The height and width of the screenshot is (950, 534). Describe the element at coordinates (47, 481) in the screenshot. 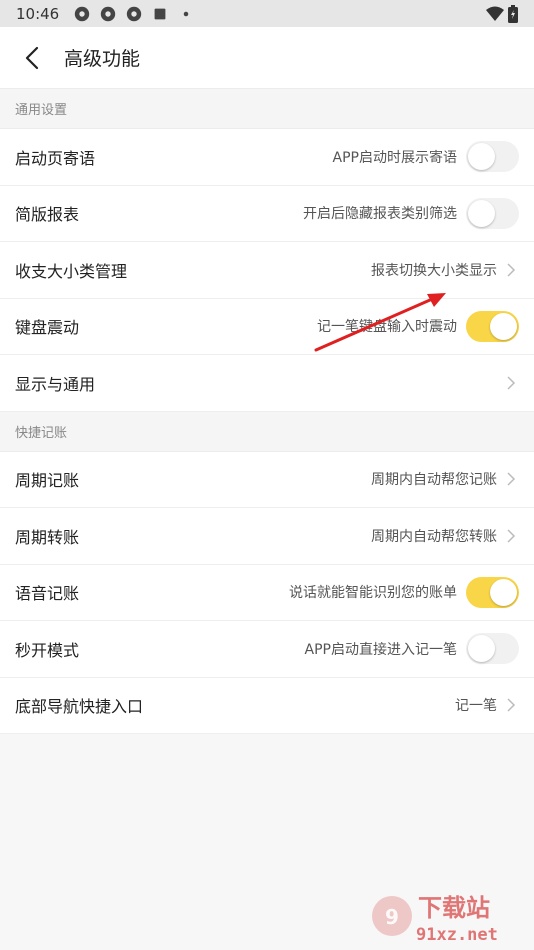

I see `row-label: 周期记账` at that location.